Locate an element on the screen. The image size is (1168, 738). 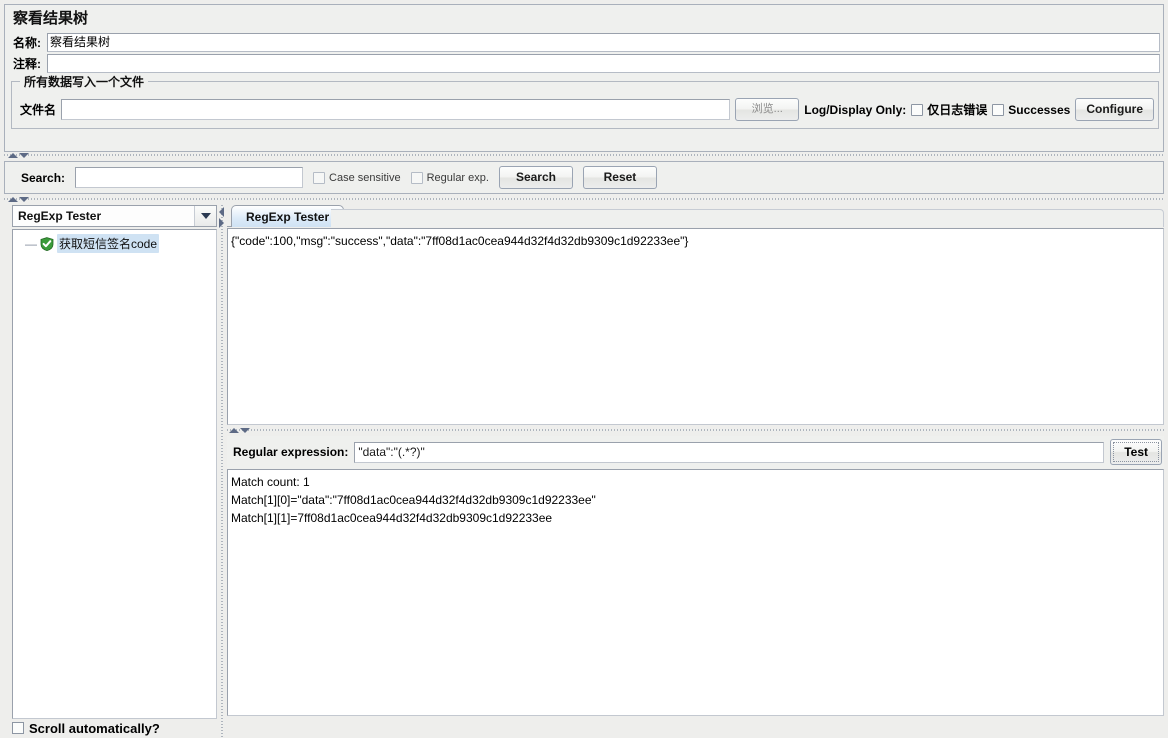
scroll-automatically-label: Scroll automatically? is located at coordinates (94, 728).